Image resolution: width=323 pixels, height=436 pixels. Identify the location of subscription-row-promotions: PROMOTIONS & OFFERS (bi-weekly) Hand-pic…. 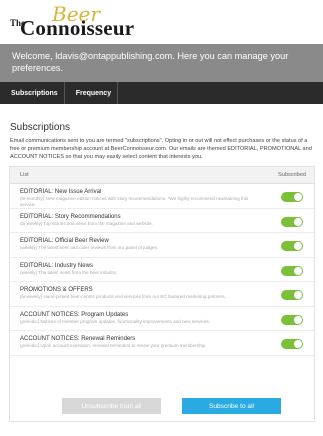
(162, 294).